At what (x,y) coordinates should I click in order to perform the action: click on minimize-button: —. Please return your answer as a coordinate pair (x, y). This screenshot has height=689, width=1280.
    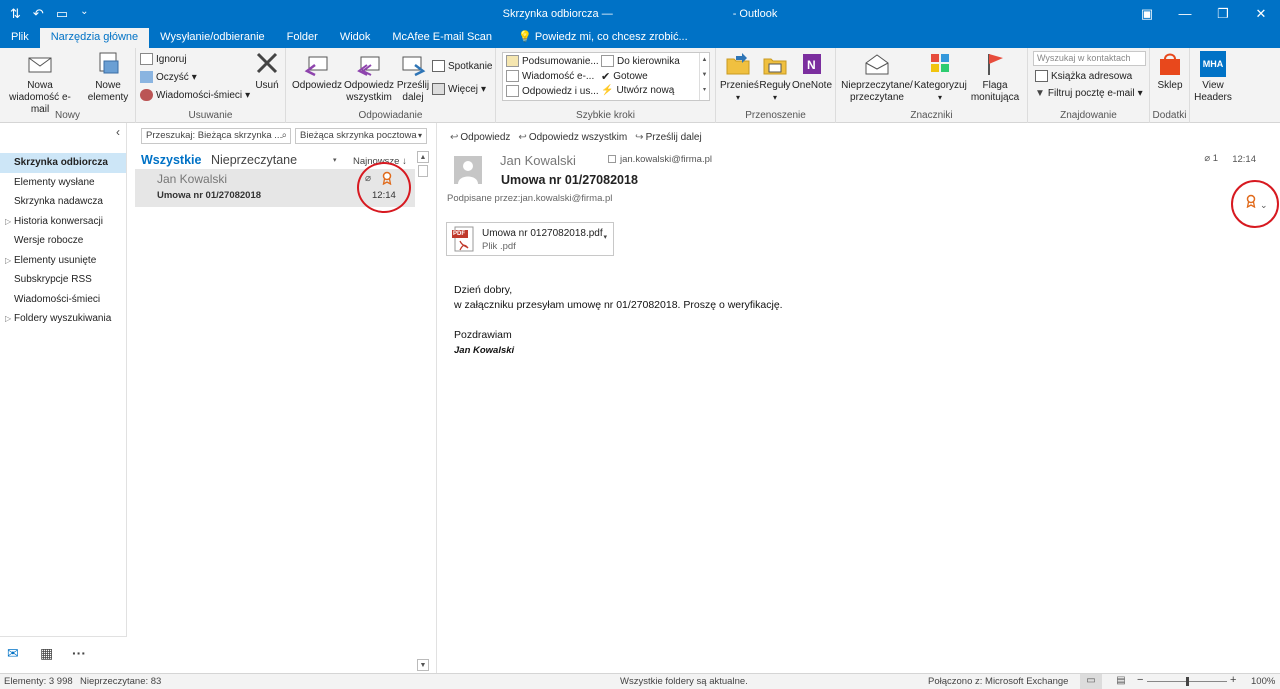
    Looking at the image, I should click on (1185, 14).